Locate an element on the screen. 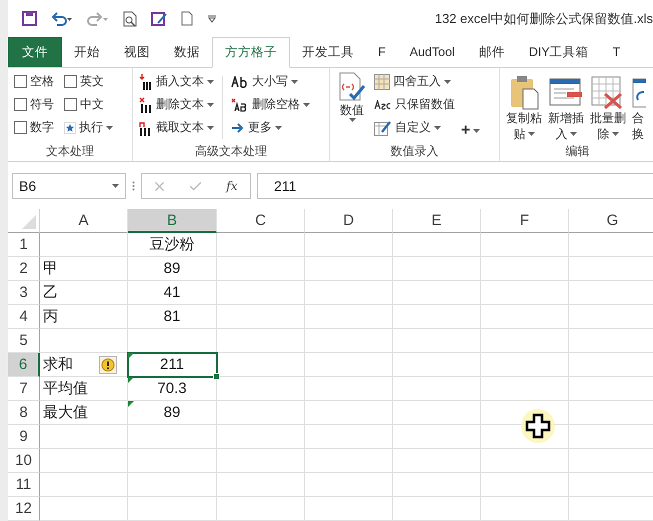 The width and height of the screenshot is (653, 521). letter-case-icon is located at coordinates (240, 82).